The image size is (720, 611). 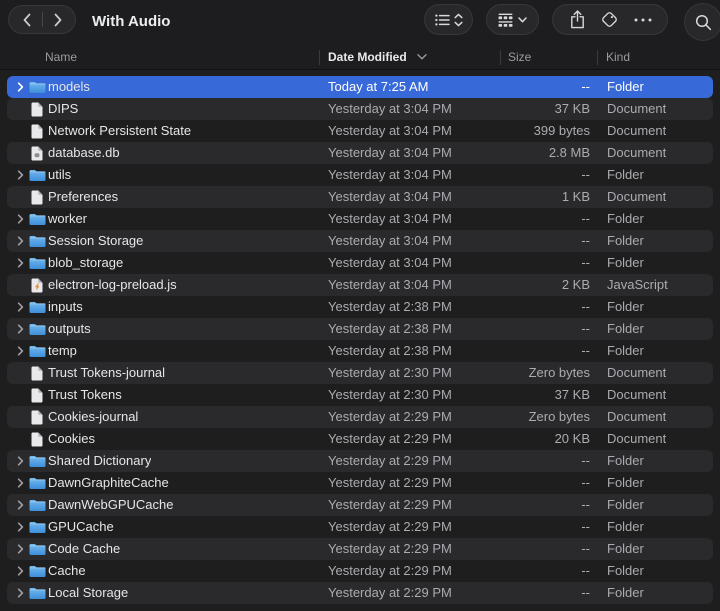 I want to click on file-name: database.db, so click(x=84, y=152).